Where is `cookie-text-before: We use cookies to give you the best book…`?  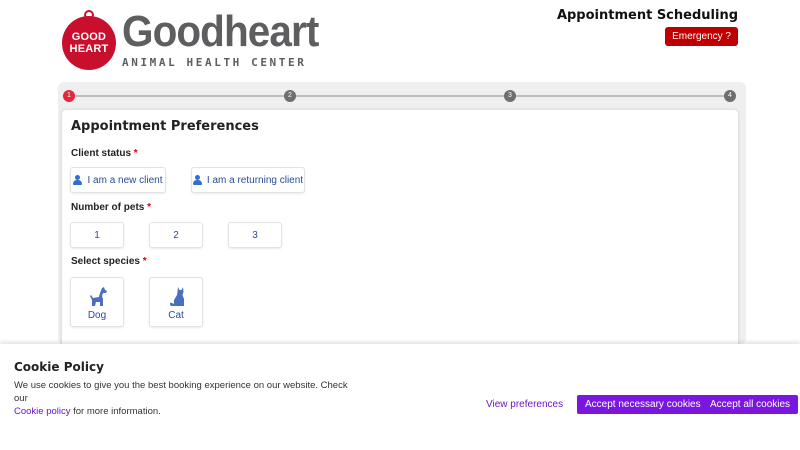 cookie-text-before: We use cookies to give you the best book… is located at coordinates (181, 392).